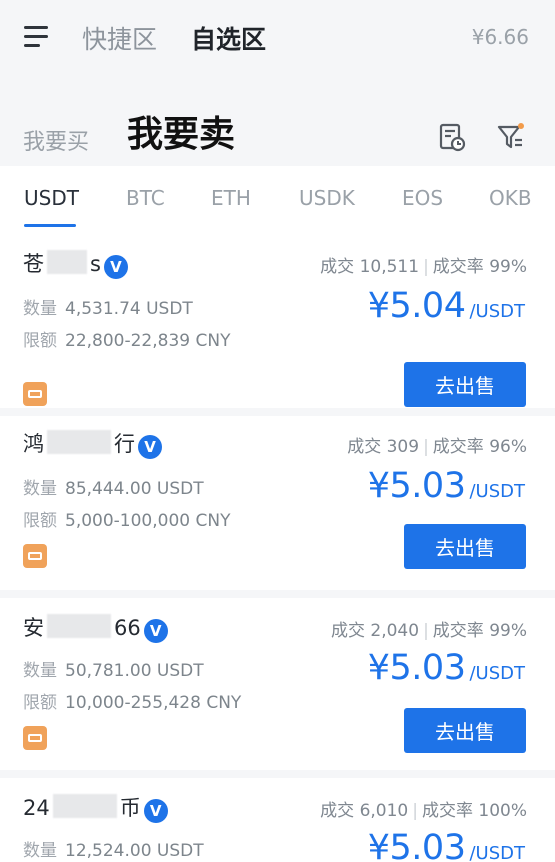 The width and height of the screenshot is (555, 862). I want to click on merchant-name: 安 66 V, so click(95, 627).